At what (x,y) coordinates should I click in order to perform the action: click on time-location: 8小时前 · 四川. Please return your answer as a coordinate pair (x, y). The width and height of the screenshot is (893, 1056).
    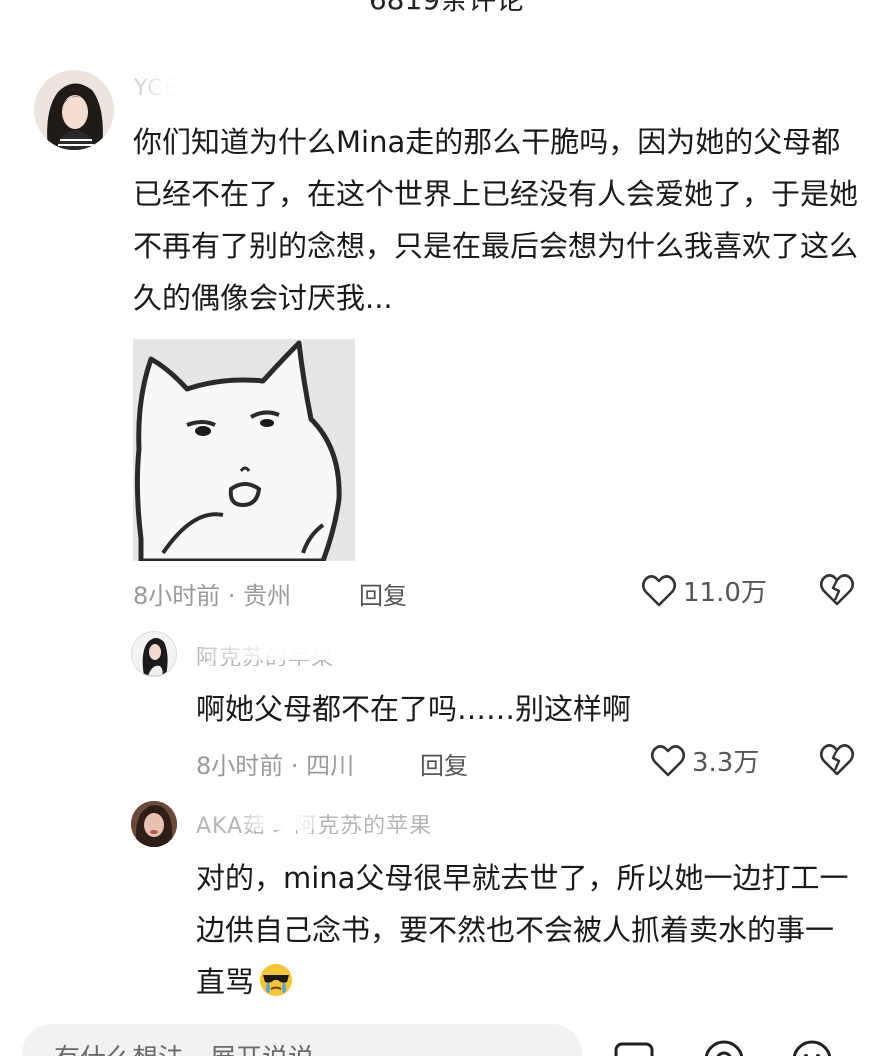
    Looking at the image, I should click on (275, 766).